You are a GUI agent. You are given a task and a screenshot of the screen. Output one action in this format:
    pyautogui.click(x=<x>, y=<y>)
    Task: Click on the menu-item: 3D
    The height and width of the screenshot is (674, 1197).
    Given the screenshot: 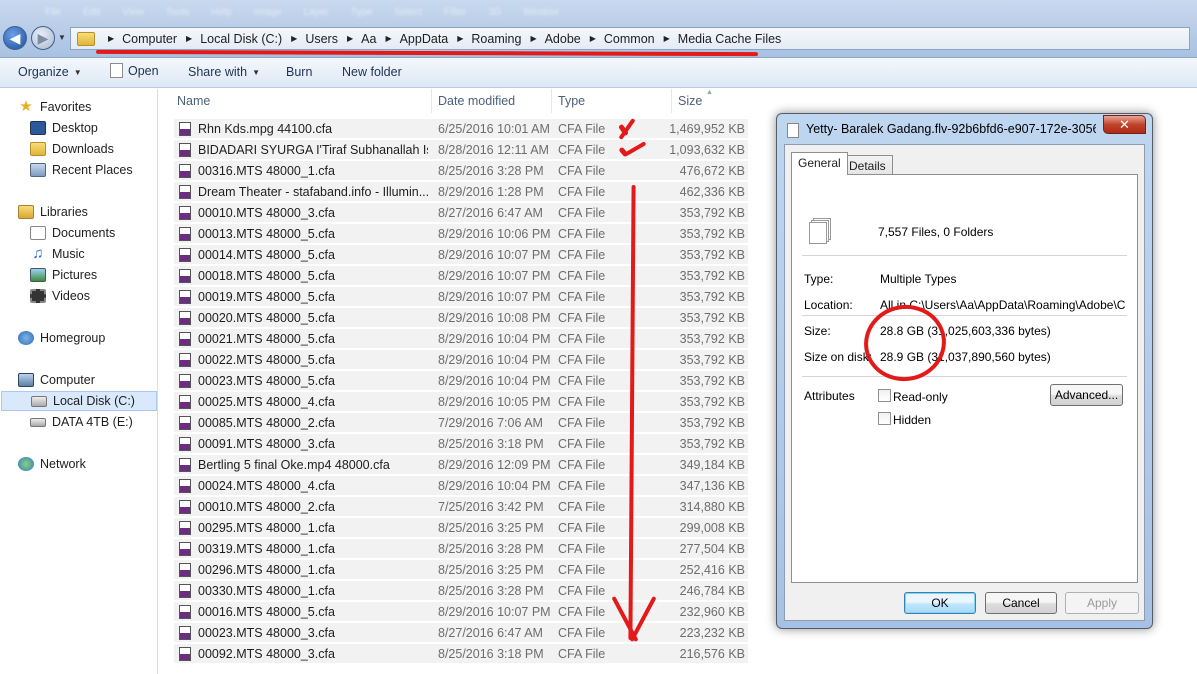 What is the action you would take?
    pyautogui.click(x=494, y=13)
    